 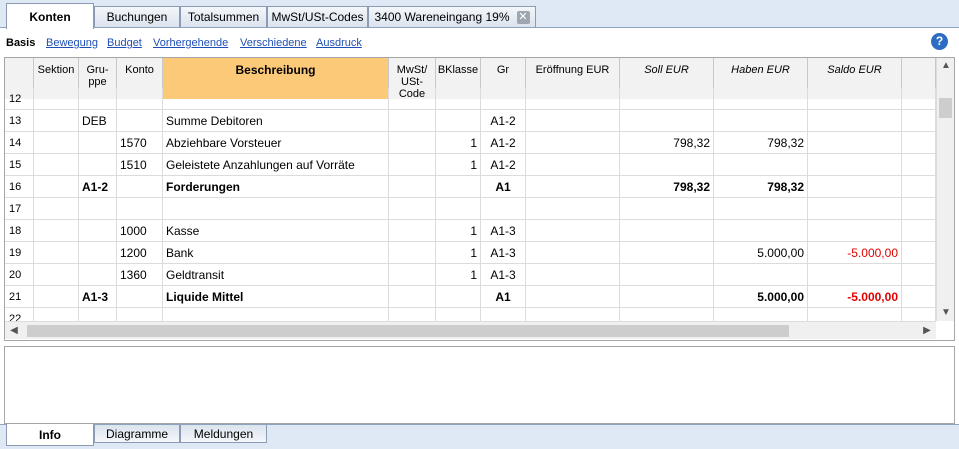 I want to click on table-row: 21 A1-3 Liquide Mittel A1 5.000,00 -5.000,00, so click(x=470, y=297).